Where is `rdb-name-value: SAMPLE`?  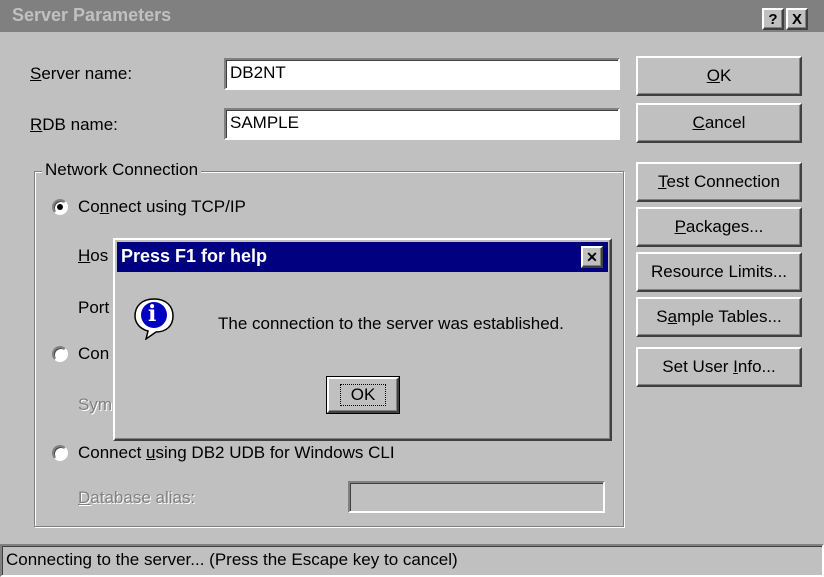 rdb-name-value: SAMPLE is located at coordinates (264, 122).